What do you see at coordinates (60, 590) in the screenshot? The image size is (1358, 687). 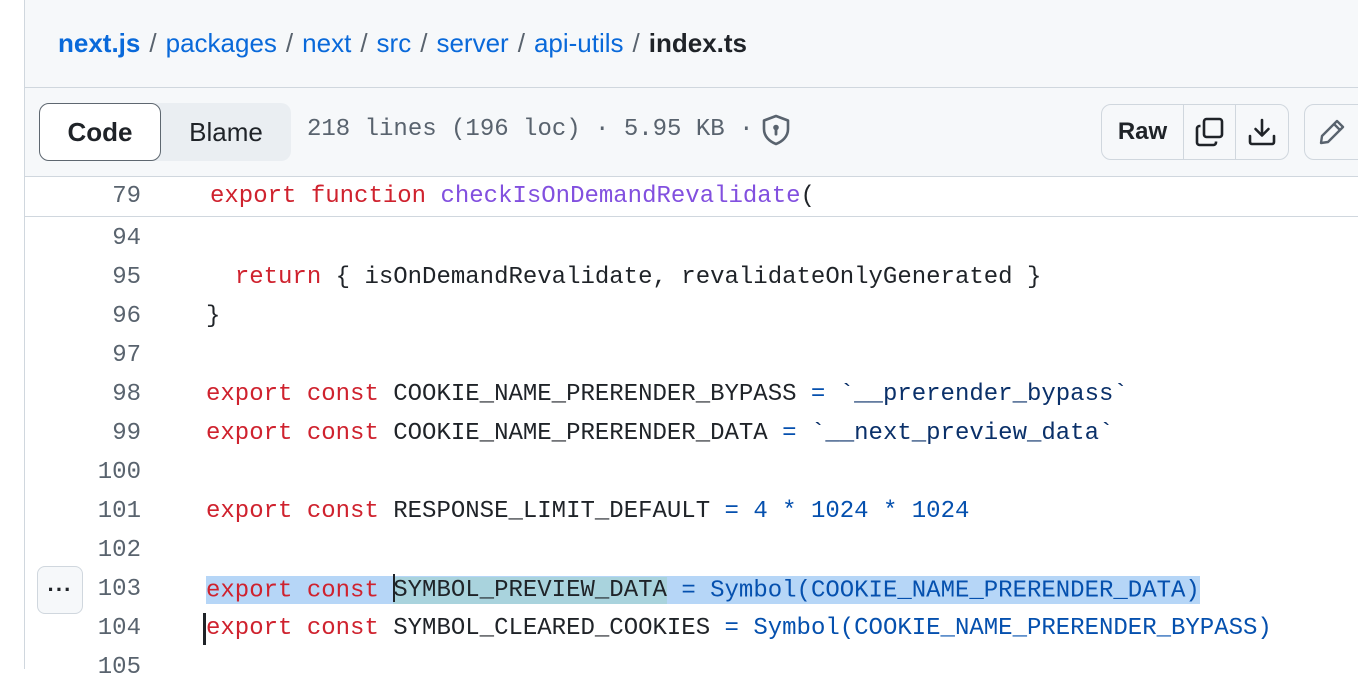 I see `line-options-button: ···` at bounding box center [60, 590].